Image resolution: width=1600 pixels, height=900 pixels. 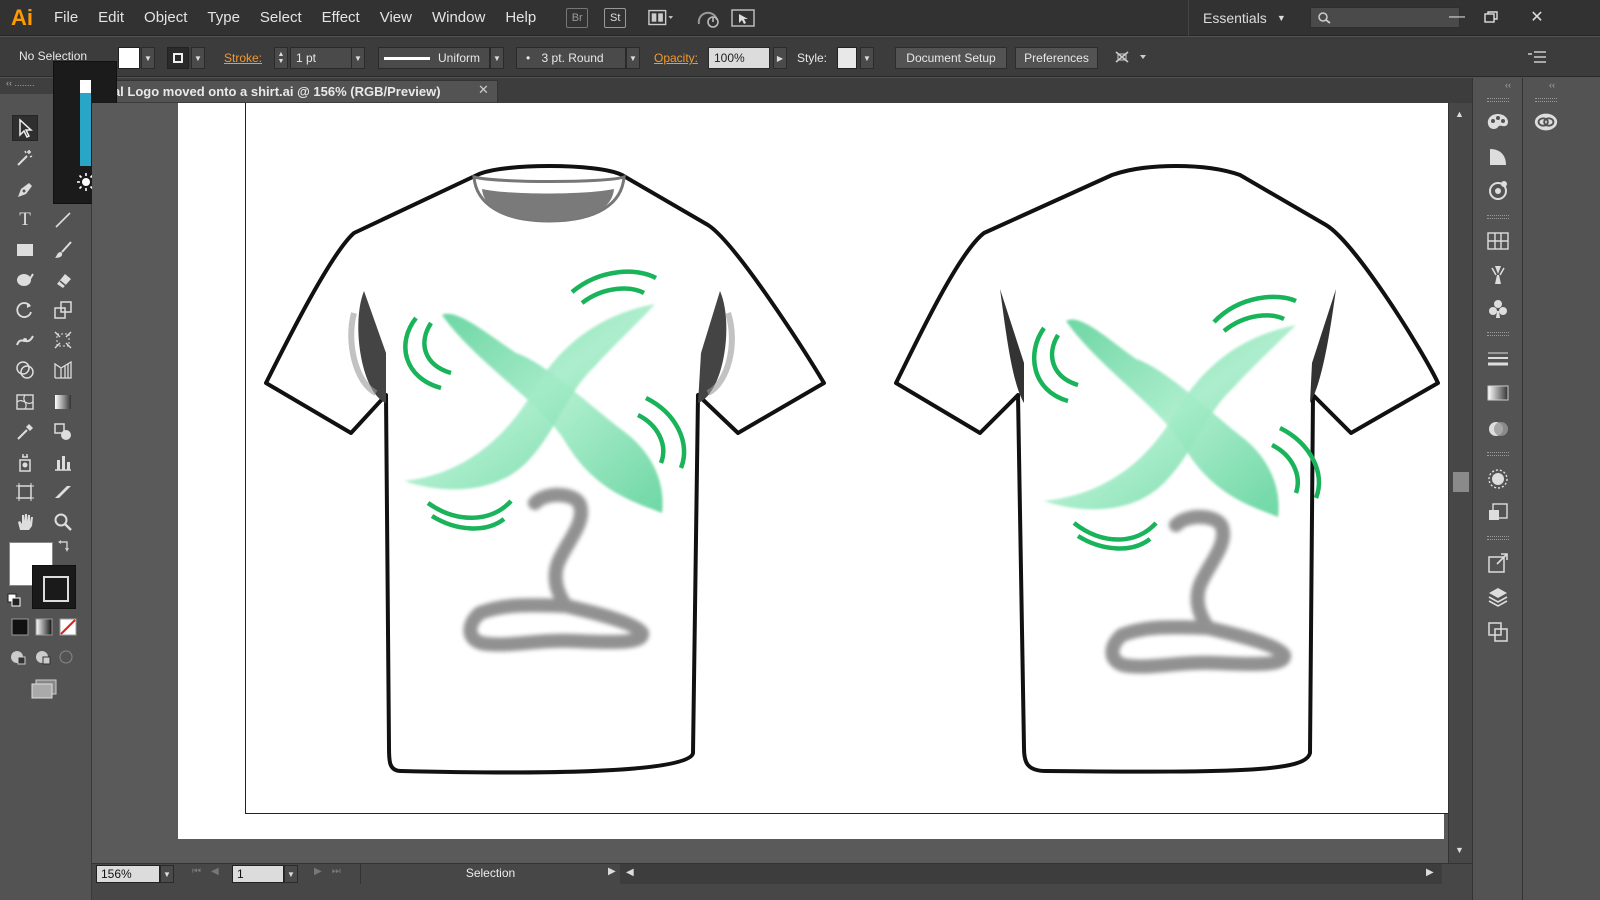 I want to click on graphic-styles-icon, so click(x=1498, y=513).